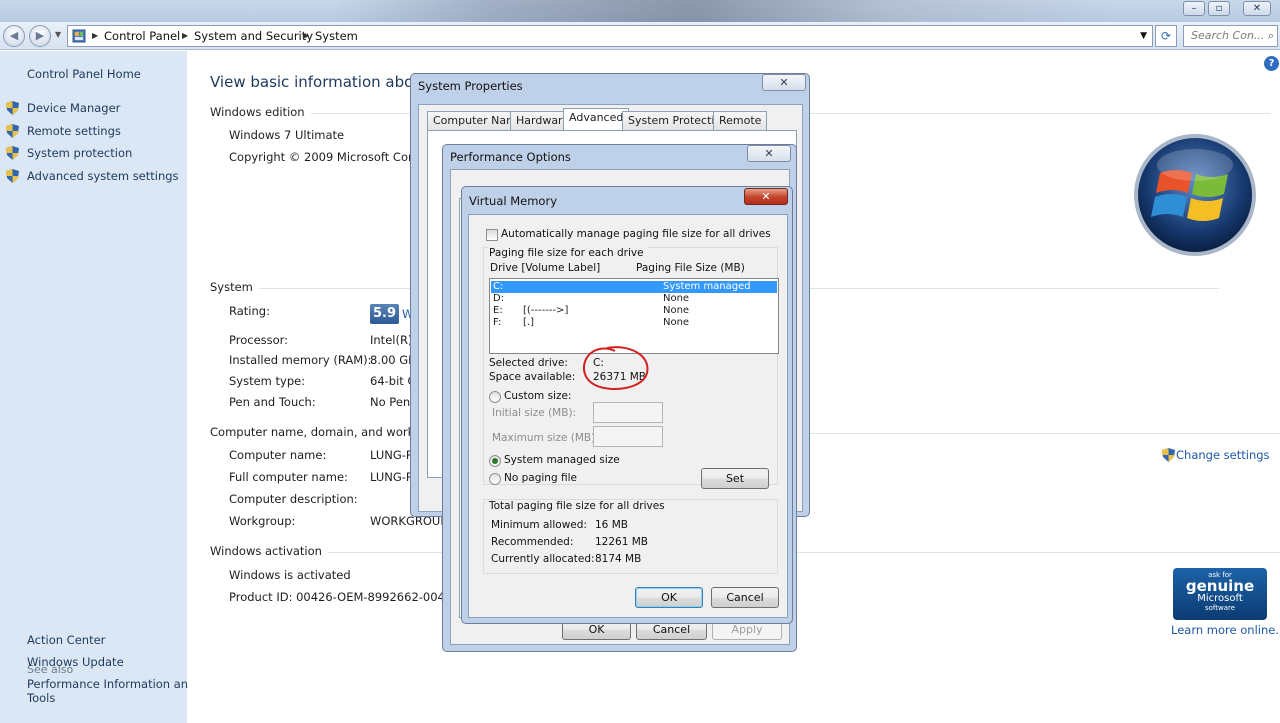 The height and width of the screenshot is (723, 1280). What do you see at coordinates (611, 525) in the screenshot?
I see `minimum-allowed-value: 16 MB` at bounding box center [611, 525].